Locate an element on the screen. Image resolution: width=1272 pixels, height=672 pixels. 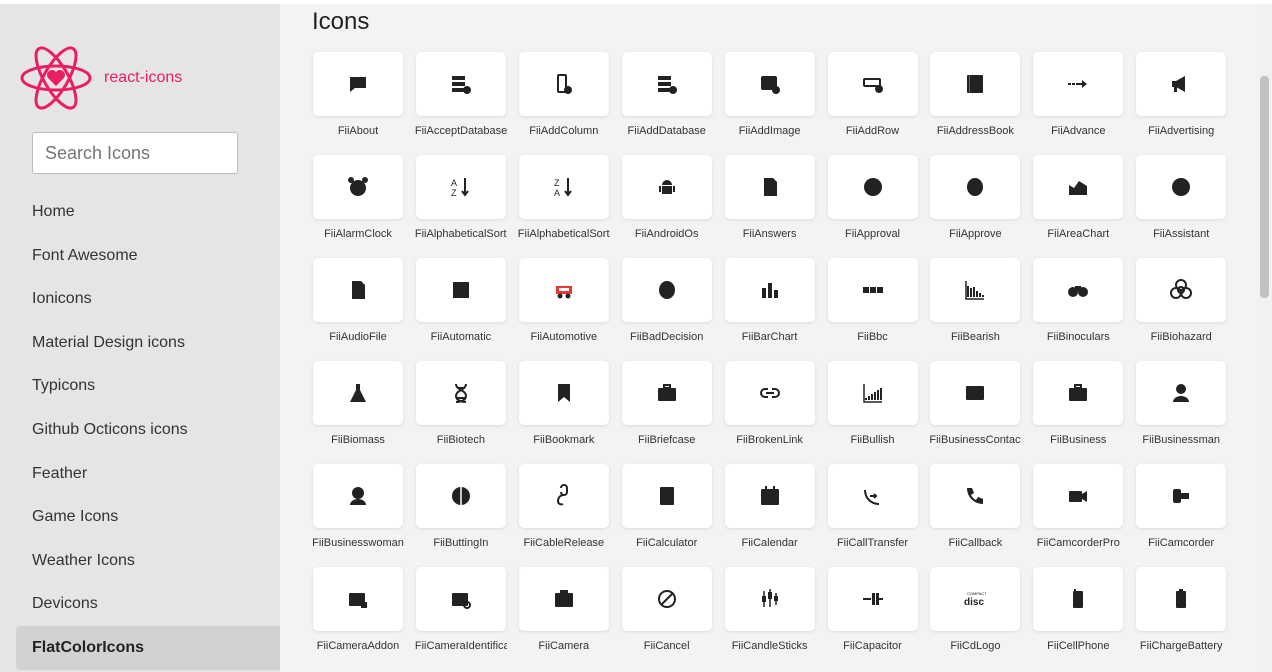
sidebar-item-ionicons: Ionicons is located at coordinates (148, 299).